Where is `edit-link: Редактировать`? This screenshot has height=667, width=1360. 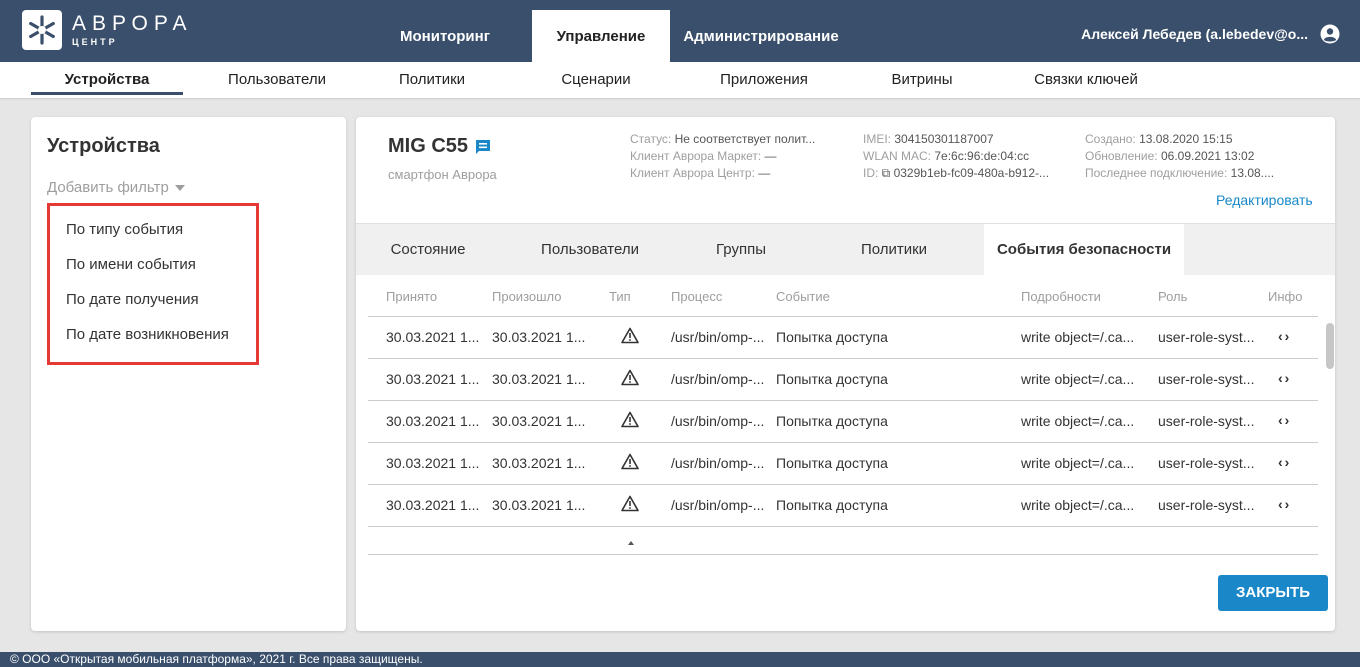
edit-link: Редактировать is located at coordinates (1264, 200).